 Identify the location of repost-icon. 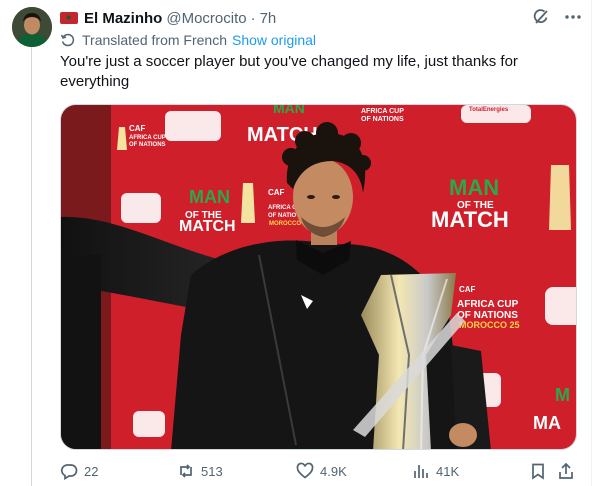
(186, 471).